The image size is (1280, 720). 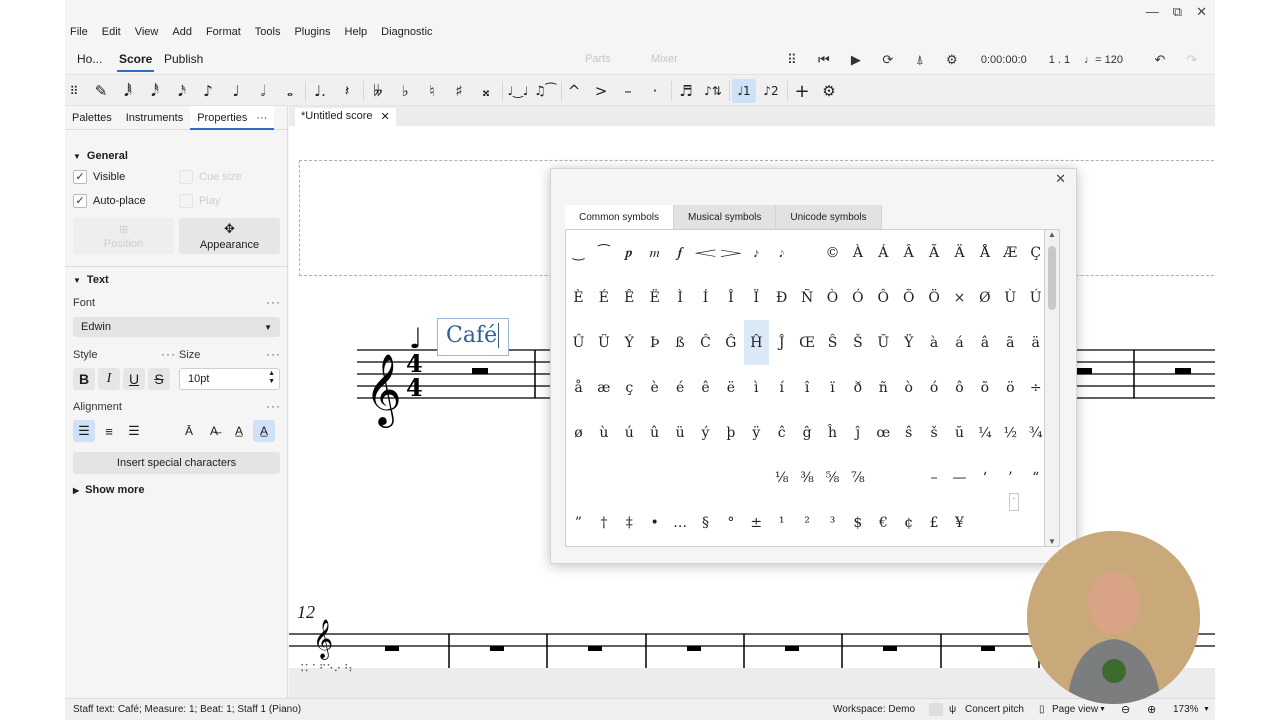 What do you see at coordinates (578, 432) in the screenshot?
I see `symbol-cell: ø` at bounding box center [578, 432].